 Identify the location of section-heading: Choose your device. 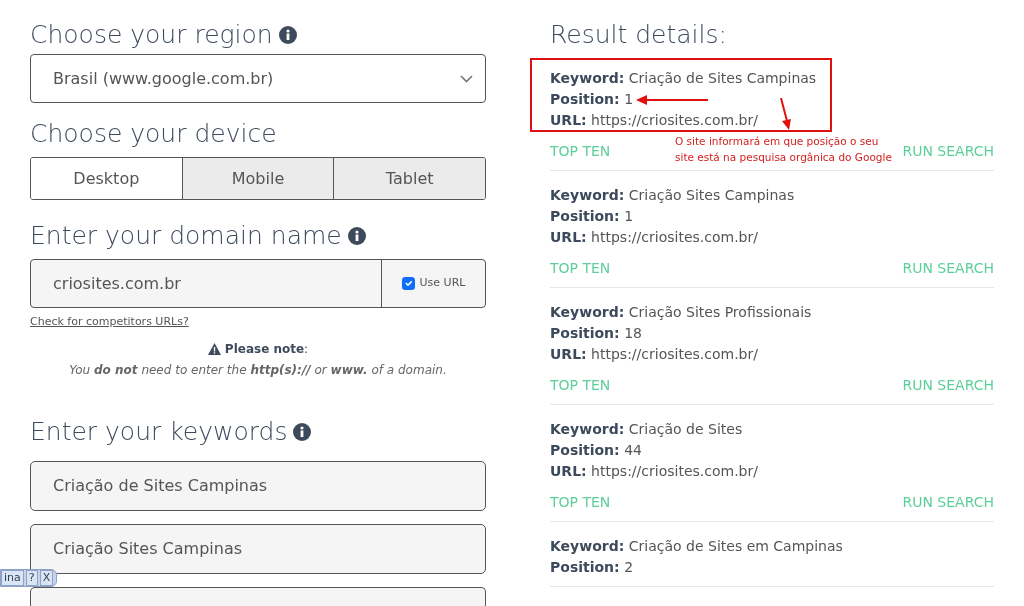
(153, 134).